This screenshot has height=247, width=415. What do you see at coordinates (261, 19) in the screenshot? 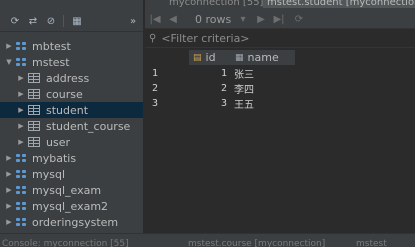
I see `next-page-icon: ▶` at bounding box center [261, 19].